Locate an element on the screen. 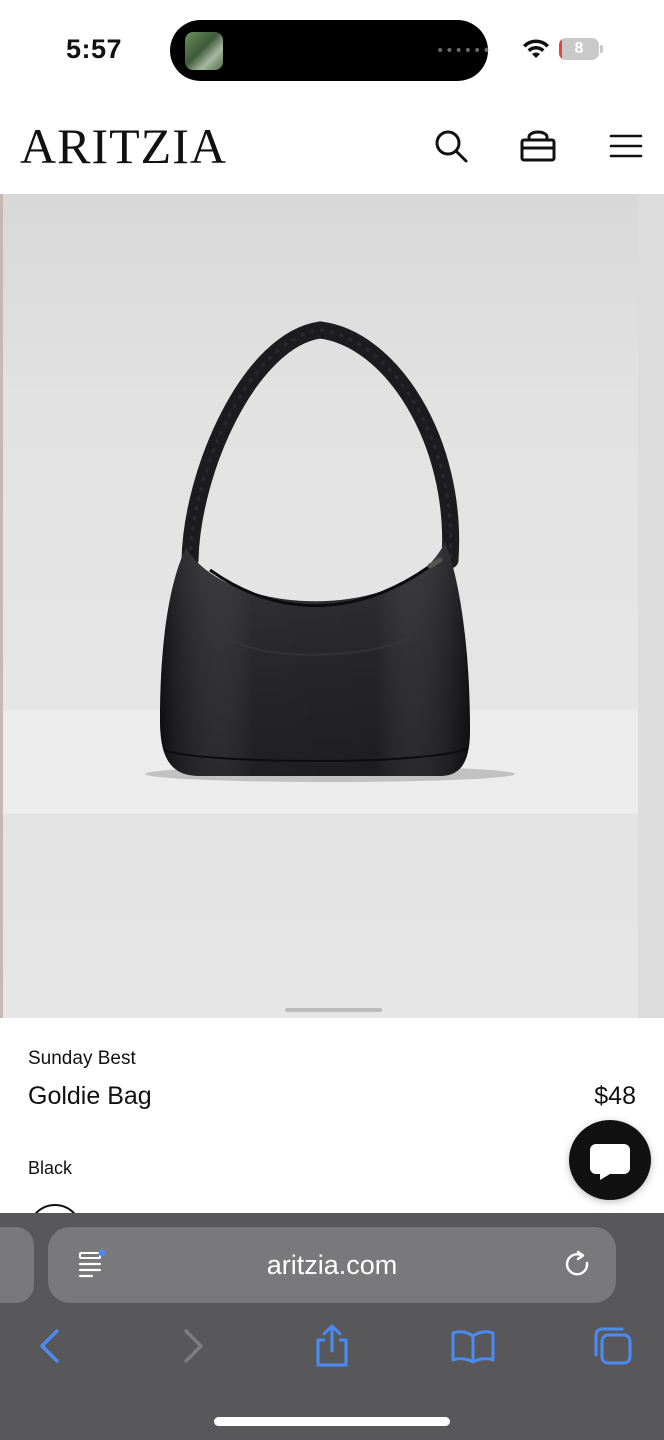  carousel-dot-active is located at coordinates (333, 1010).